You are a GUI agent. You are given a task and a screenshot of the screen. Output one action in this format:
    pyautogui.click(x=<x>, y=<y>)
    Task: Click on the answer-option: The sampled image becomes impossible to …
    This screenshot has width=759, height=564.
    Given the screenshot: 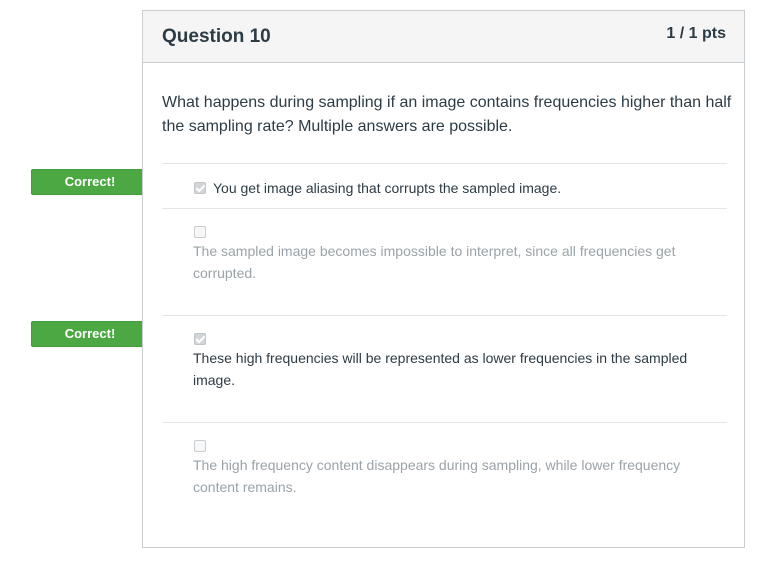 What is the action you would take?
    pyautogui.click(x=444, y=262)
    